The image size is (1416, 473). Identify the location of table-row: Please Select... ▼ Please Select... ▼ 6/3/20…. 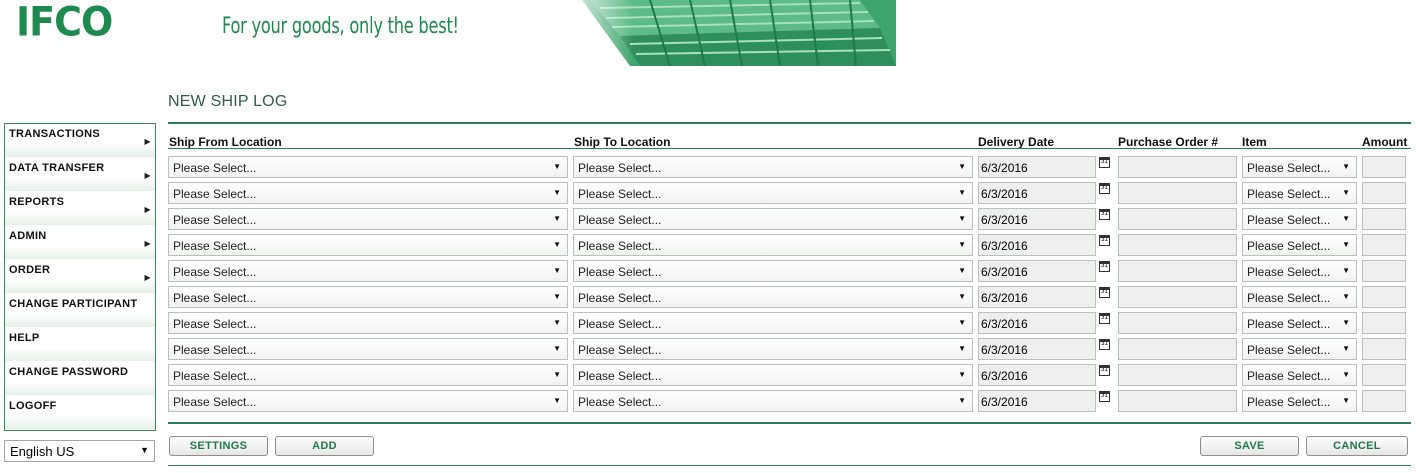
(708, 323).